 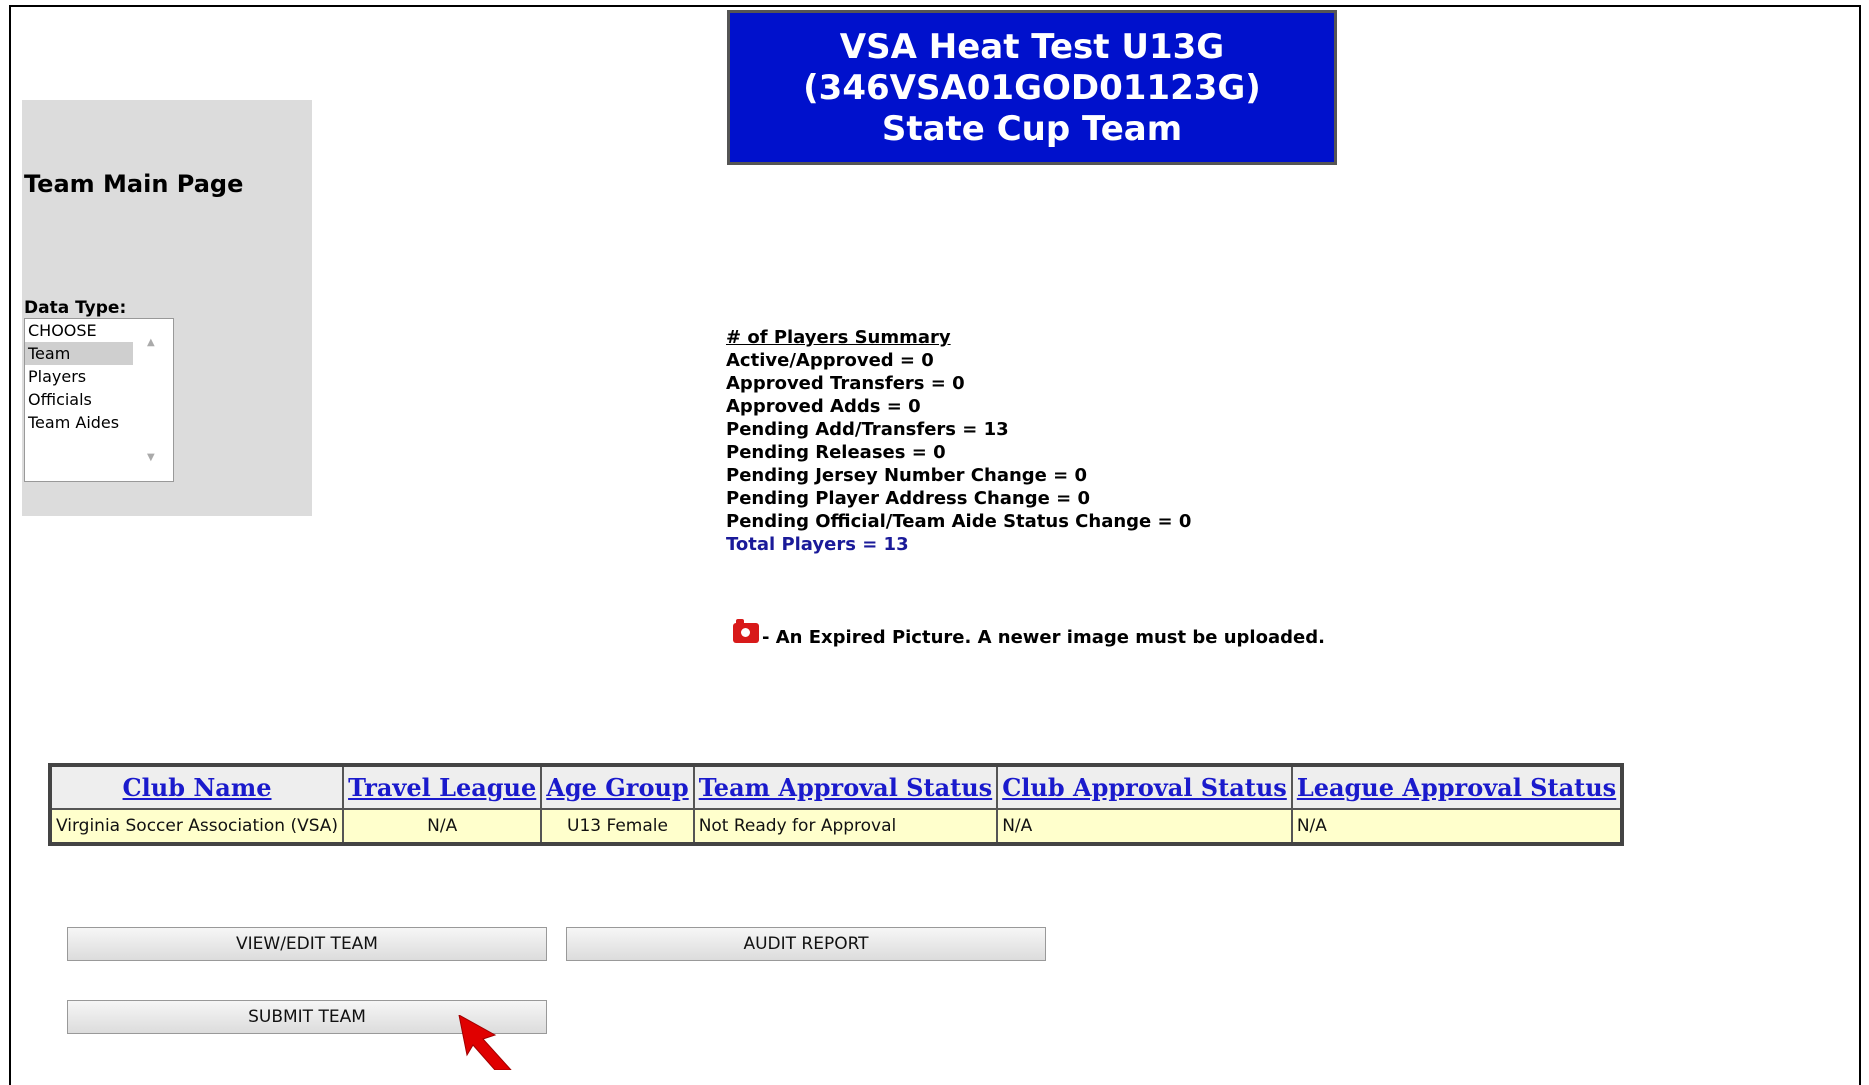 I want to click on cell-travel-league: N/A, so click(x=442, y=826).